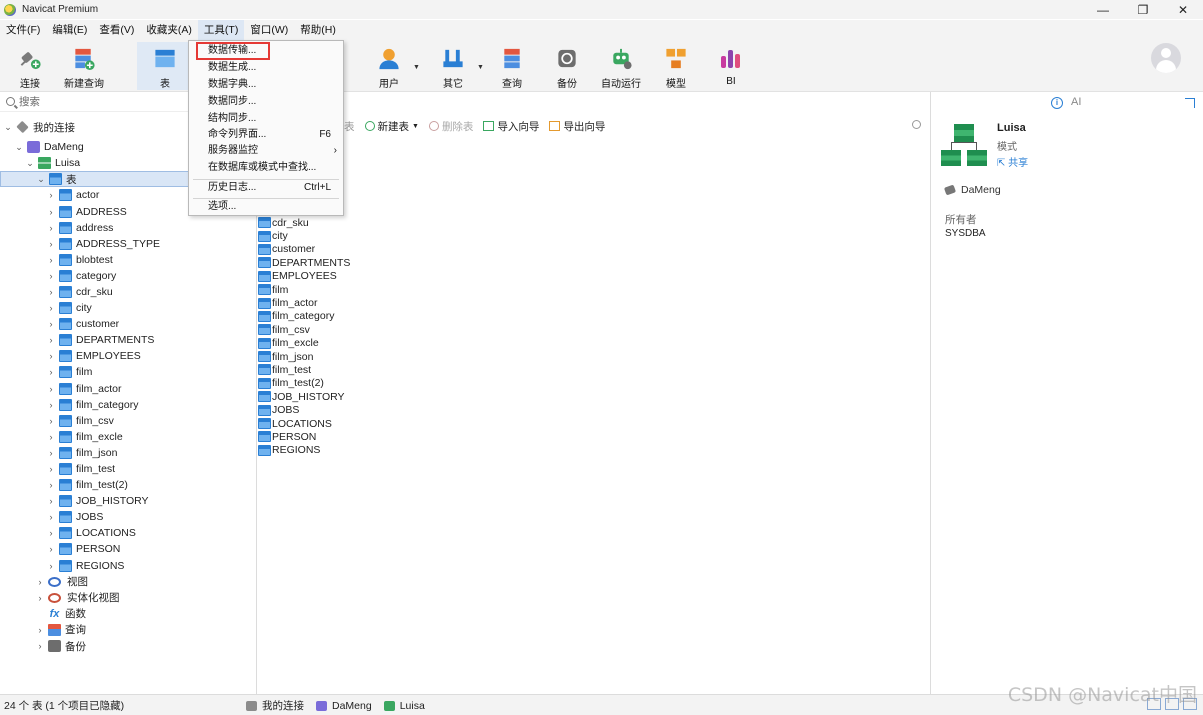 This screenshot has height=715, width=1203. I want to click on menu-file: 文件(F), so click(23, 30).